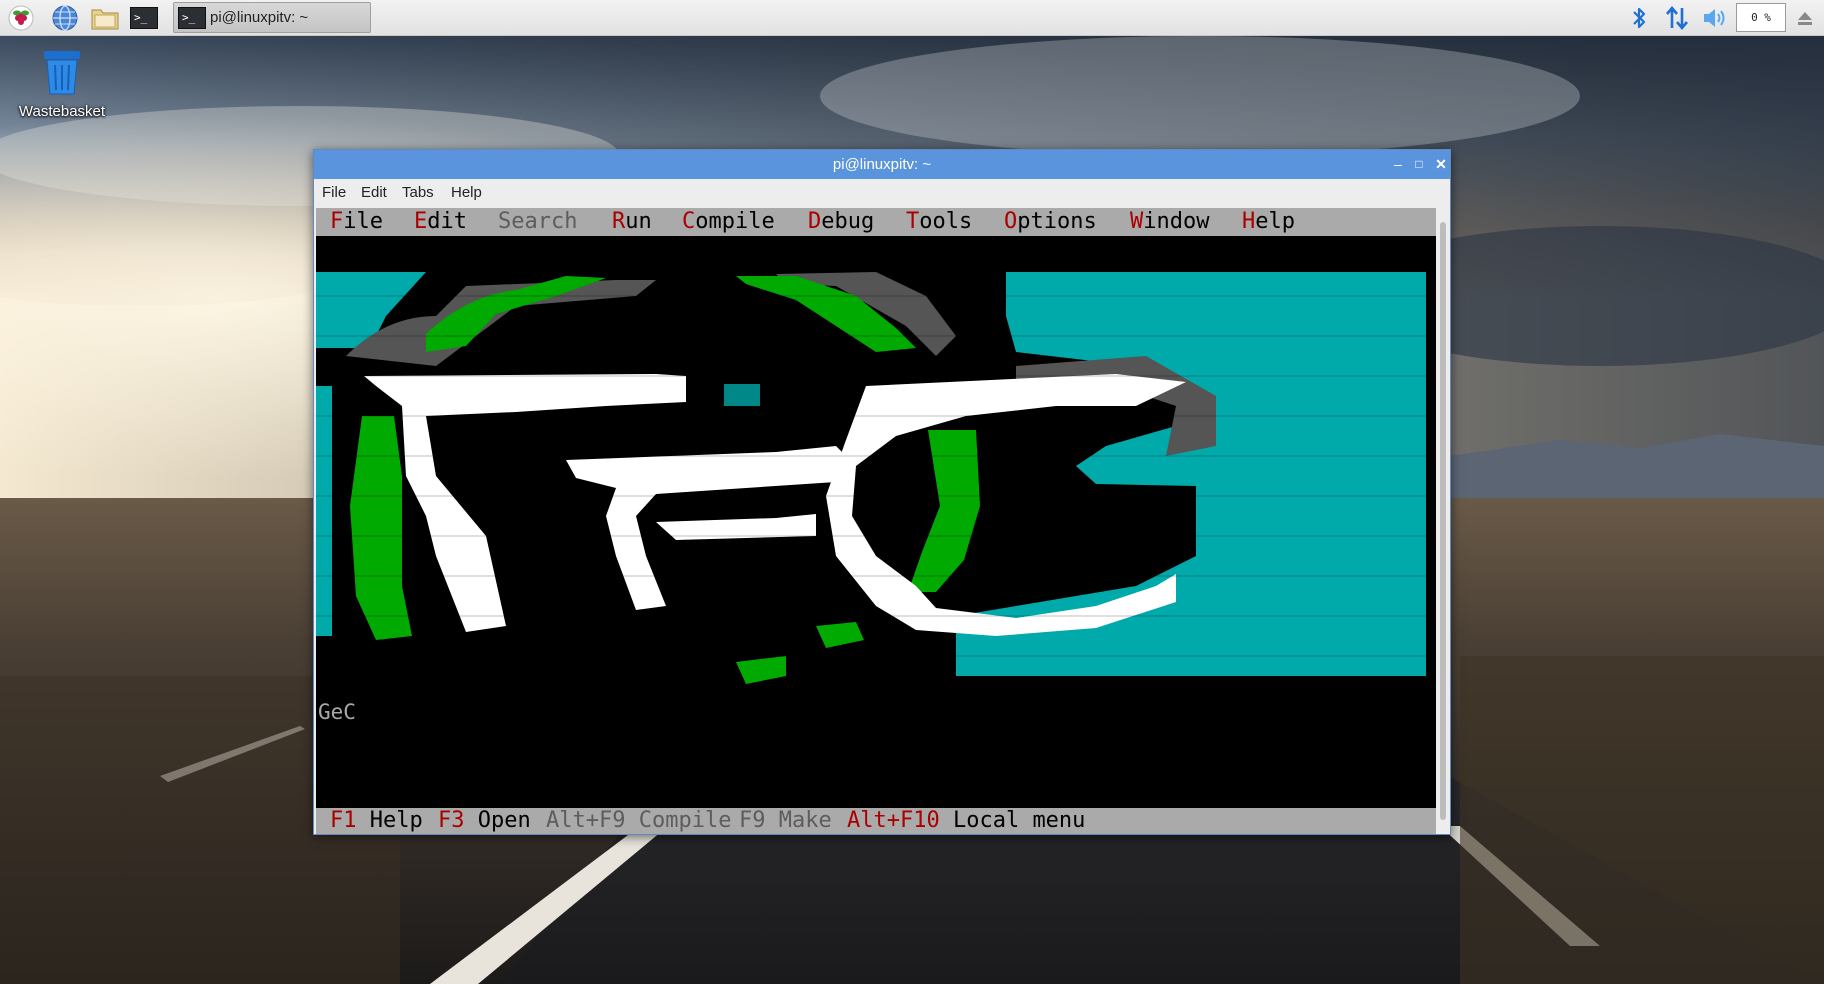  Describe the element at coordinates (105, 18) in the screenshot. I see `file-manager-icon` at that location.